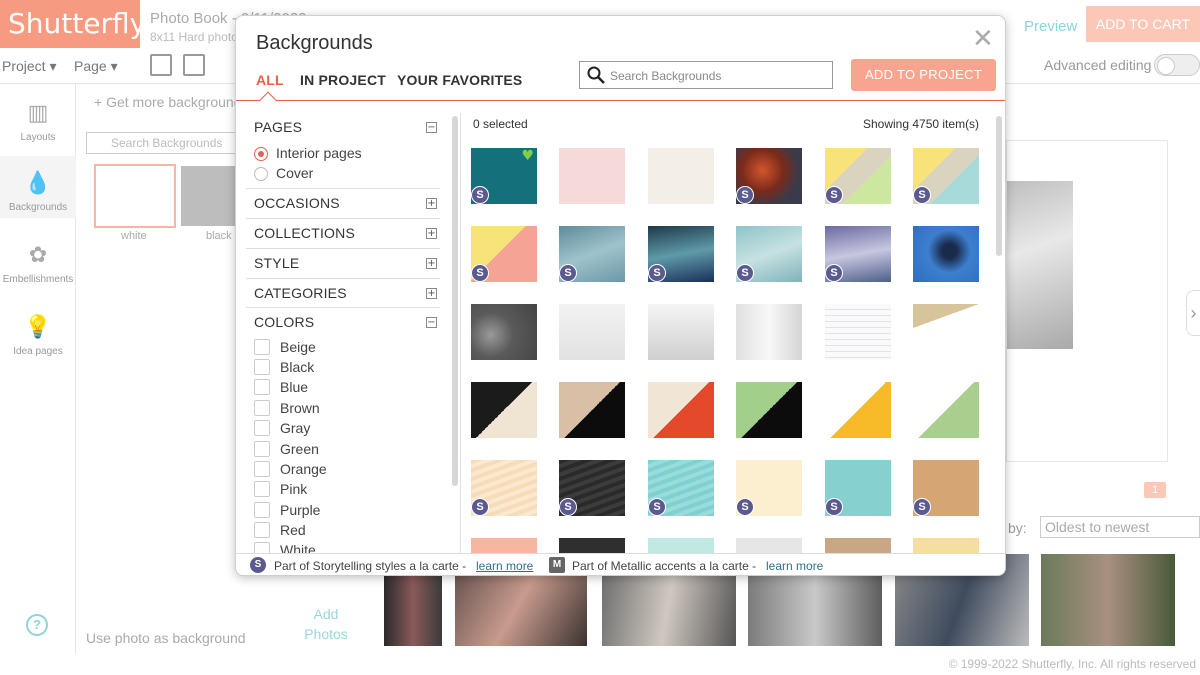  Describe the element at coordinates (262, 449) in the screenshot. I see `checkbox-green` at that location.